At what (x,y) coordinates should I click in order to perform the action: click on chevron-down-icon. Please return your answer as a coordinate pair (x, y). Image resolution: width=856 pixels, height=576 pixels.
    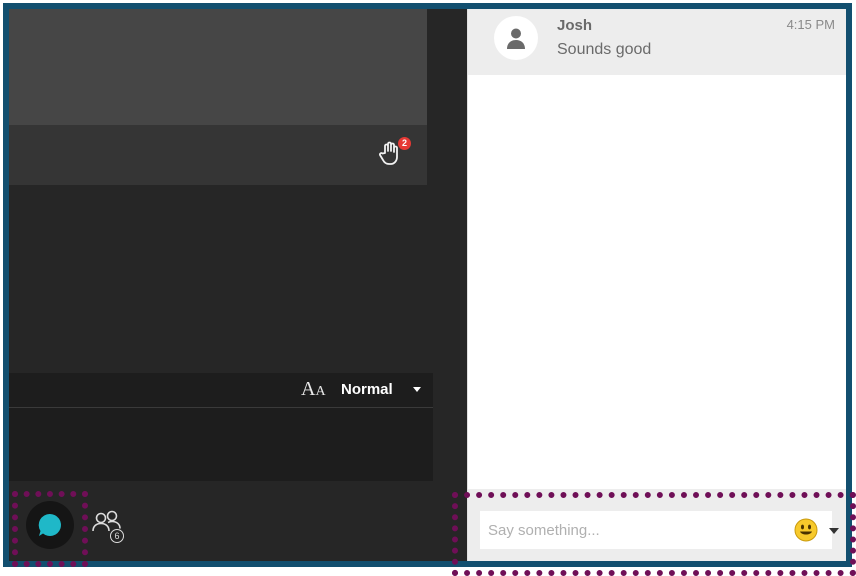
    Looking at the image, I should click on (417, 389).